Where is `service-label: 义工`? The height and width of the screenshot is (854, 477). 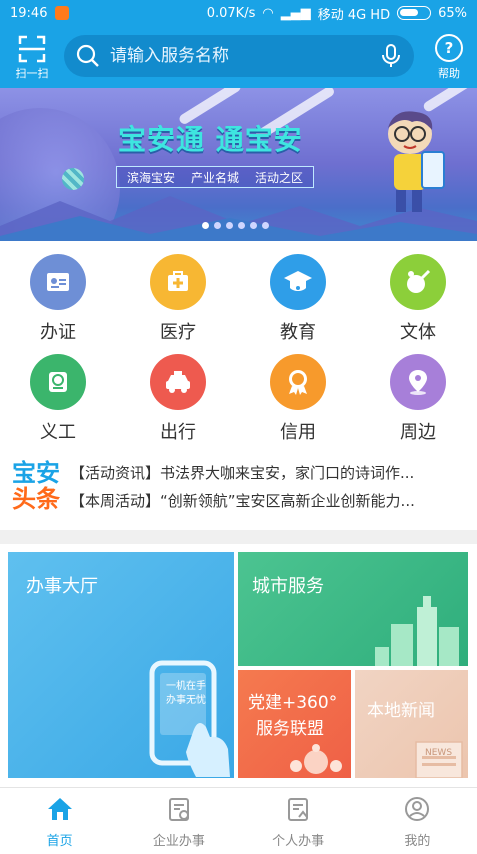
service-label: 义工 is located at coordinates (58, 432).